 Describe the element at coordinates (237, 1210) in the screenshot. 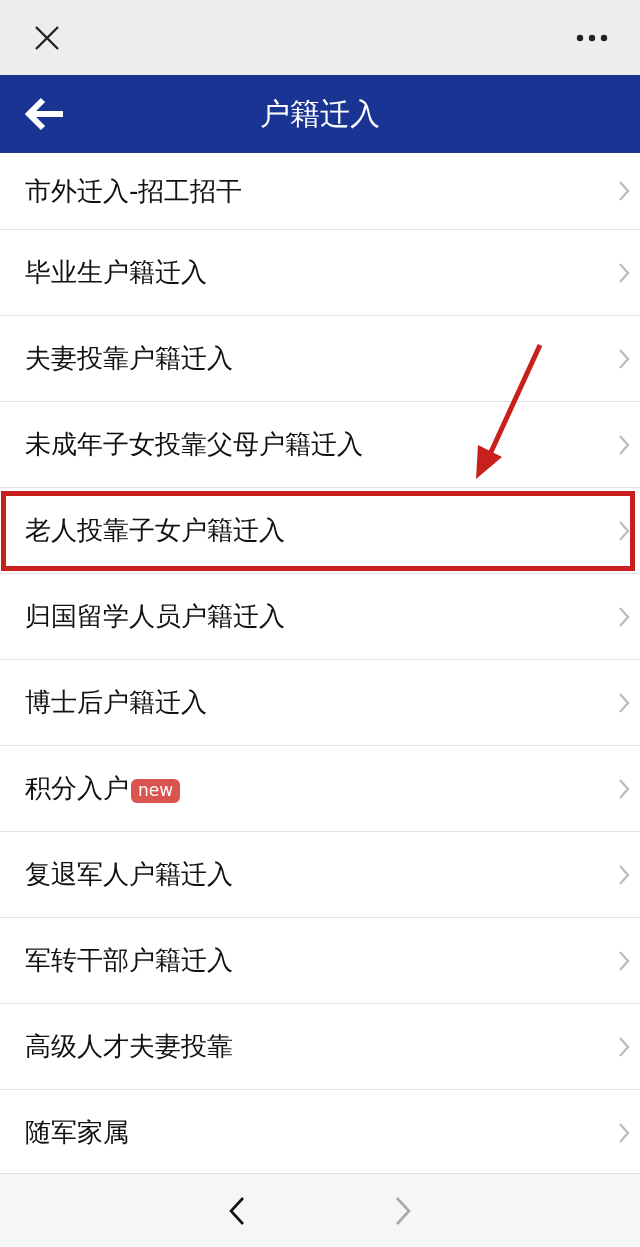

I see `back-icon` at that location.